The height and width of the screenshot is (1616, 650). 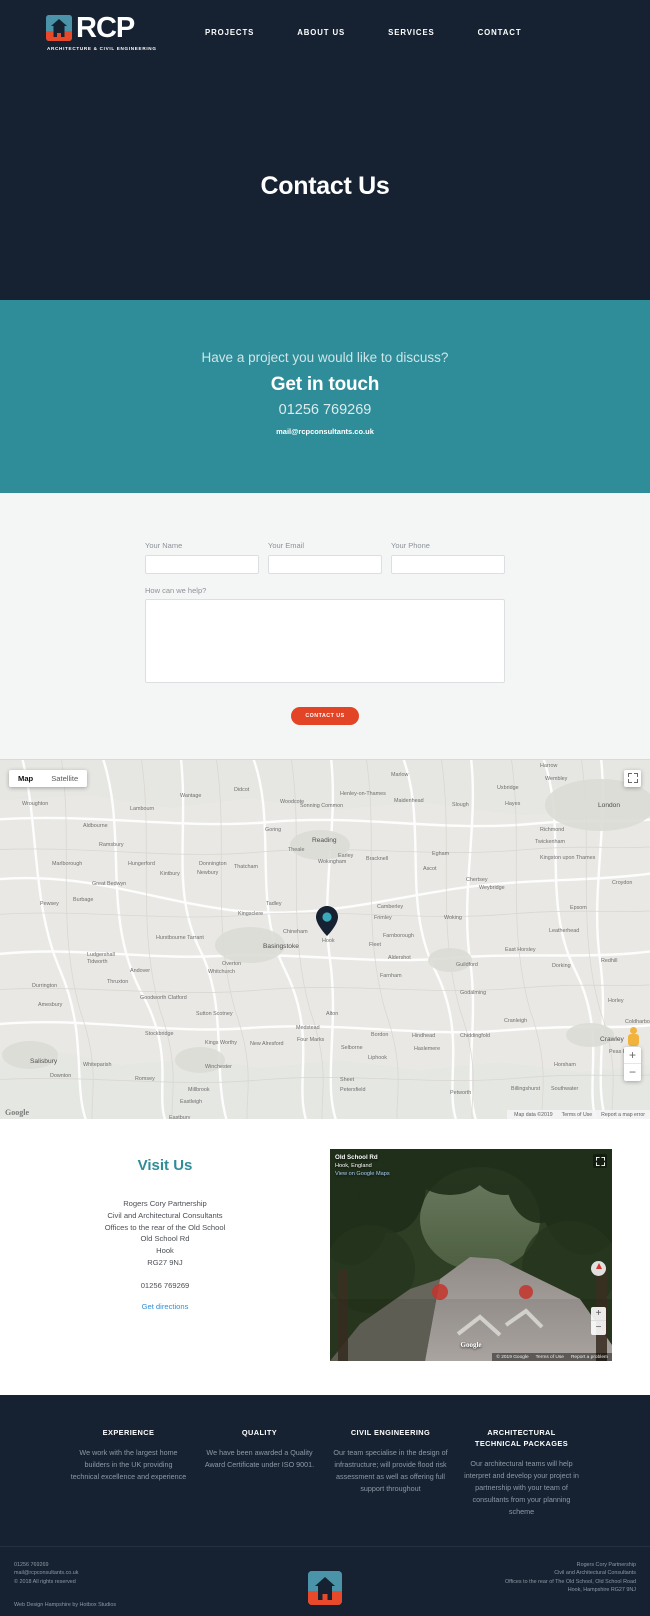 What do you see at coordinates (50, 1005) in the screenshot?
I see `map-place-label: Amesbury` at bounding box center [50, 1005].